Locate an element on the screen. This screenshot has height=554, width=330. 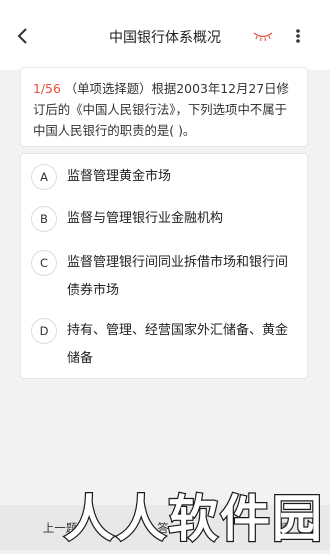
option-d: D 持有、管理、经营国家外汇储备、黄金储备 is located at coordinates (164, 344).